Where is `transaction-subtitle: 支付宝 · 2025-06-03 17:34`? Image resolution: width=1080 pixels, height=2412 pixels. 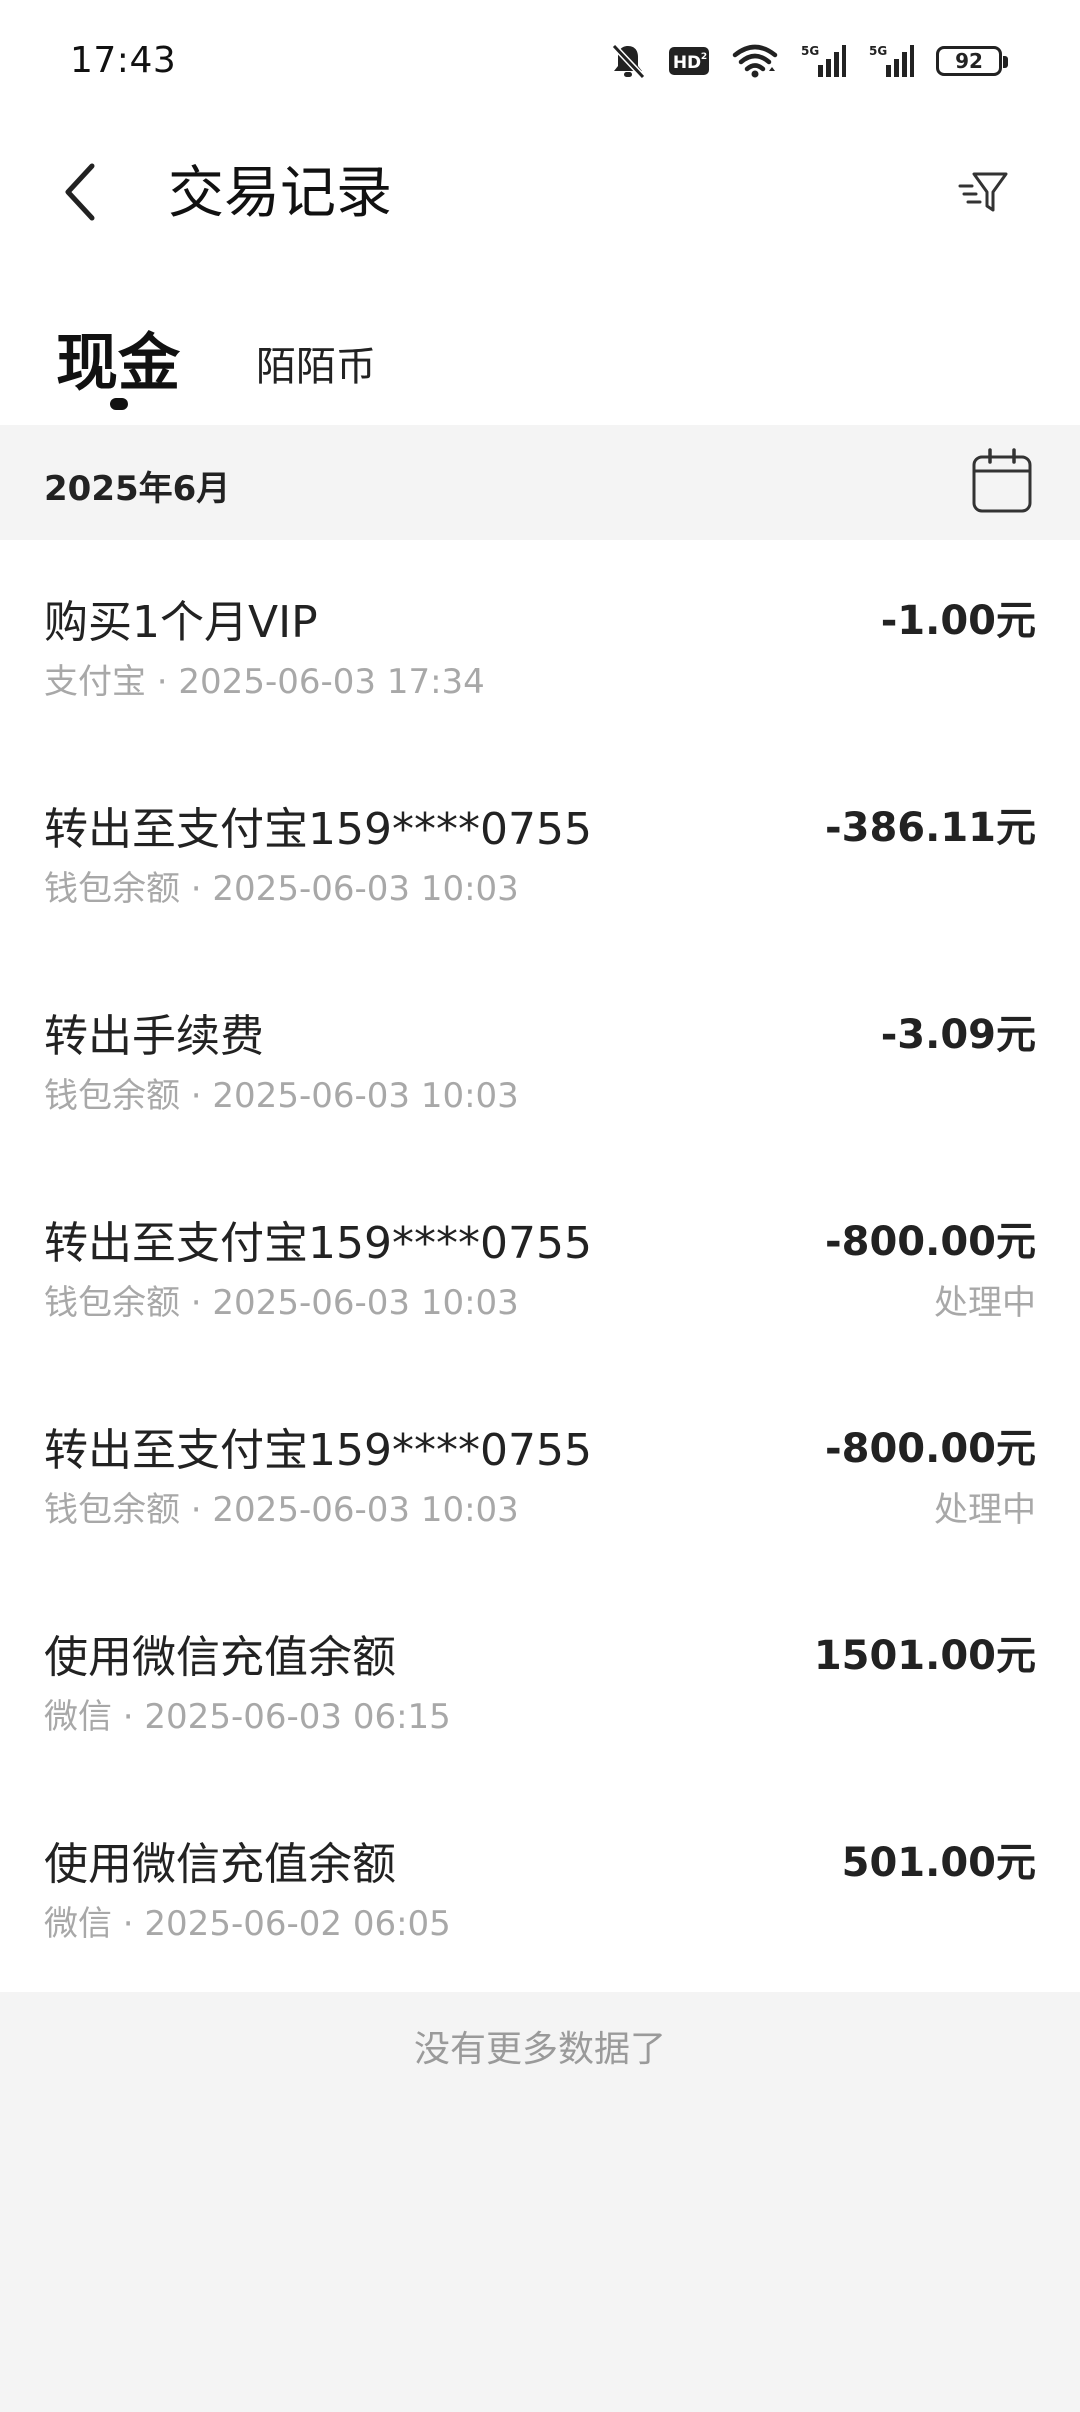
transaction-subtitle: 支付宝 · 2025-06-03 17:34 is located at coordinates (264, 682).